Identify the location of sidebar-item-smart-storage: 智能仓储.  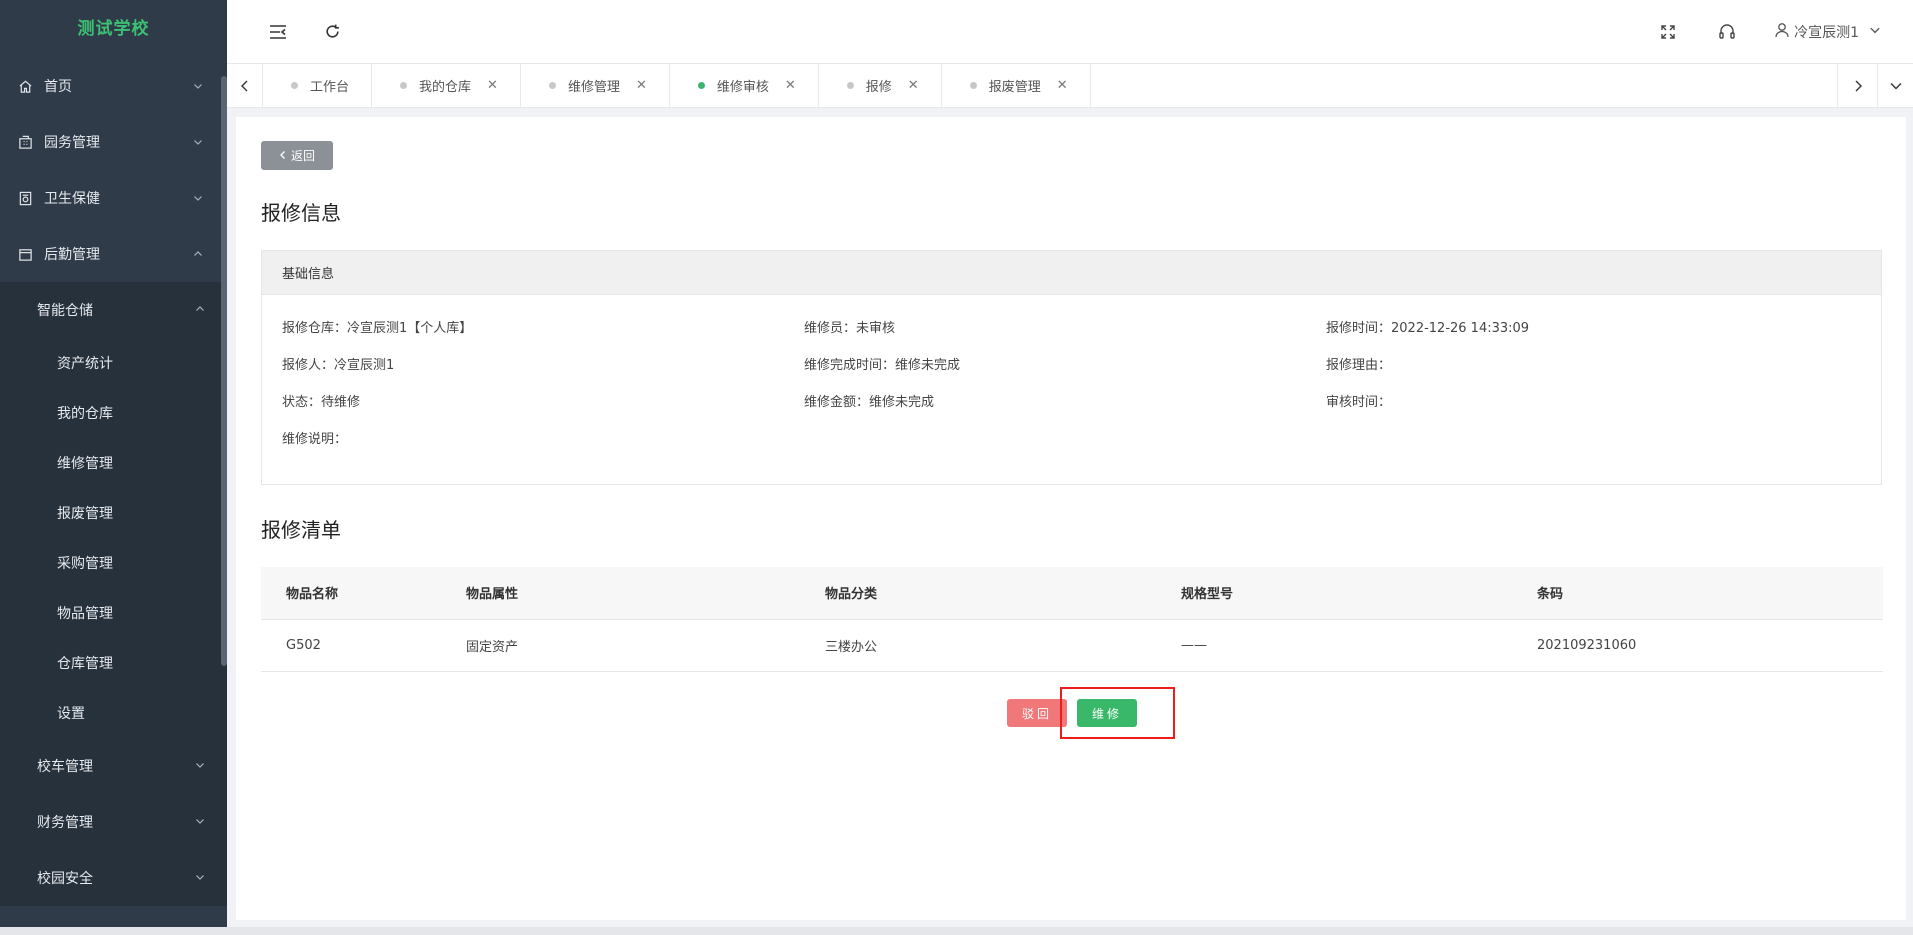
(113, 310).